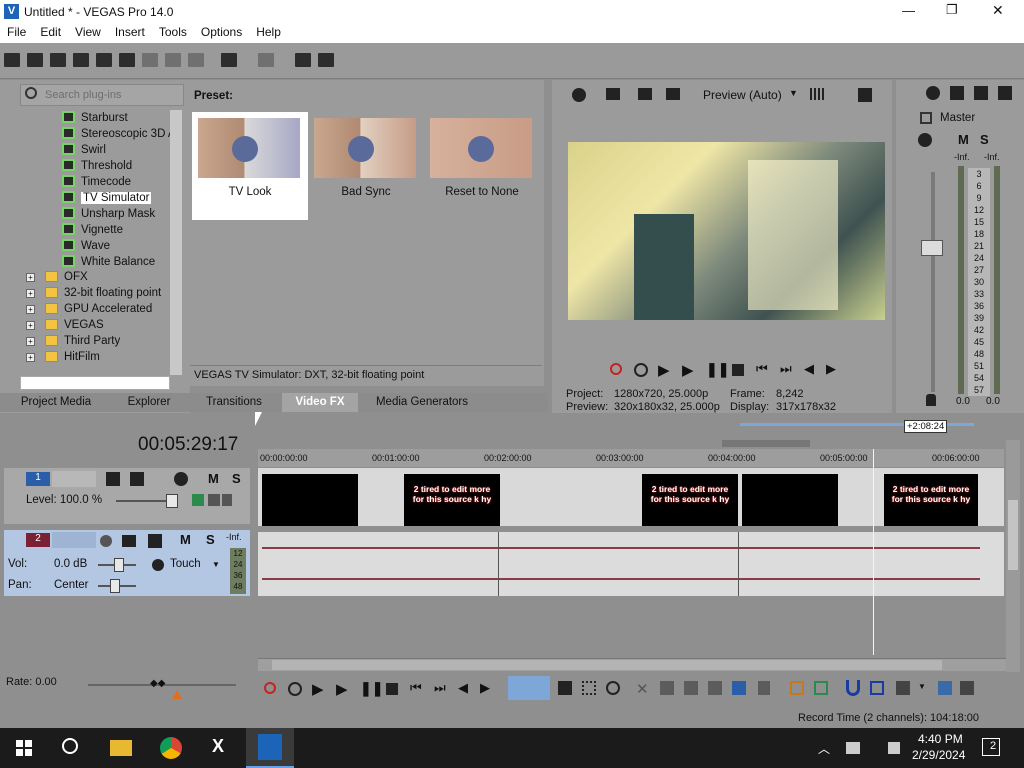 The width and height of the screenshot is (1024, 768). Describe the element at coordinates (250, 166) in the screenshot. I see `preset-tv-look: TV Look` at that location.